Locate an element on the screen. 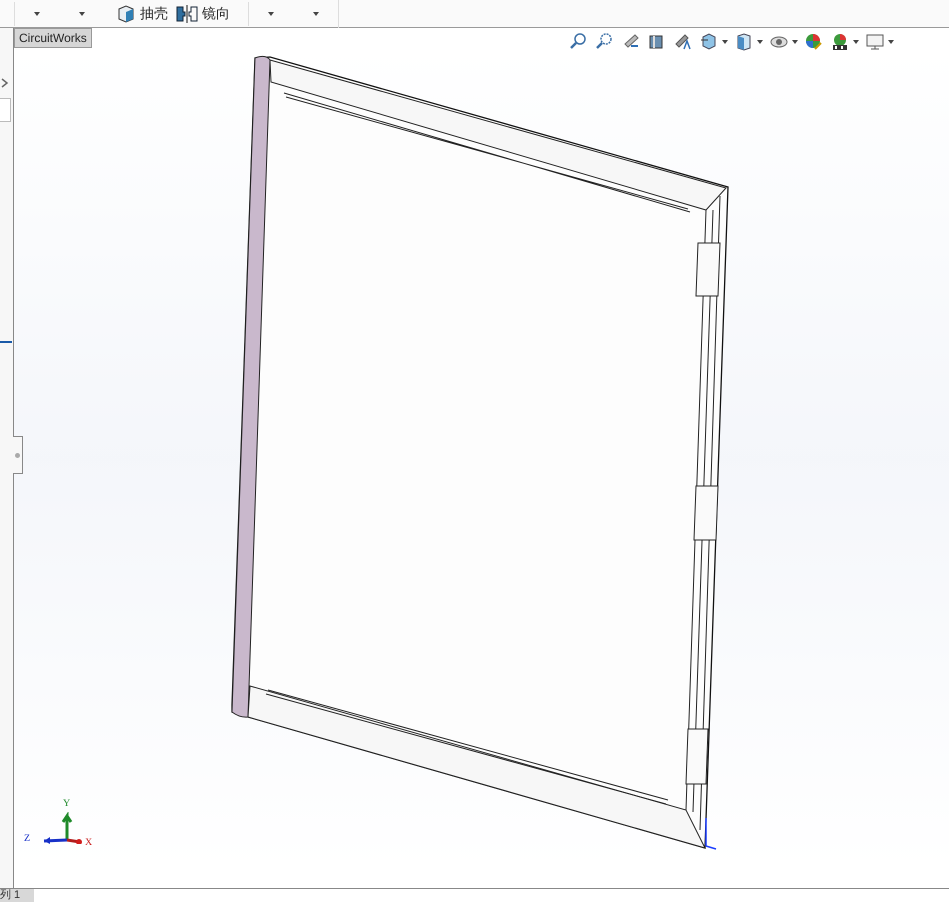 This screenshot has width=949, height=902. z-axis-label: Z is located at coordinates (27, 839).